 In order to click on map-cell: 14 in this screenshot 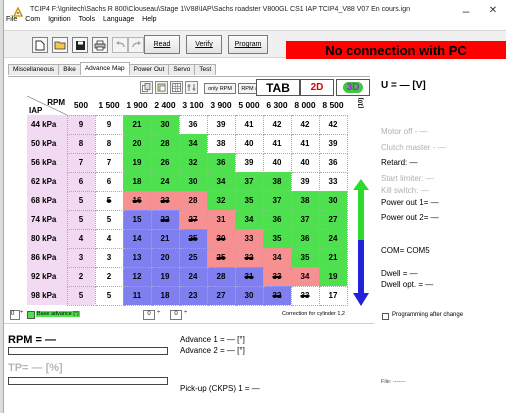, I will do `click(137, 238)`.